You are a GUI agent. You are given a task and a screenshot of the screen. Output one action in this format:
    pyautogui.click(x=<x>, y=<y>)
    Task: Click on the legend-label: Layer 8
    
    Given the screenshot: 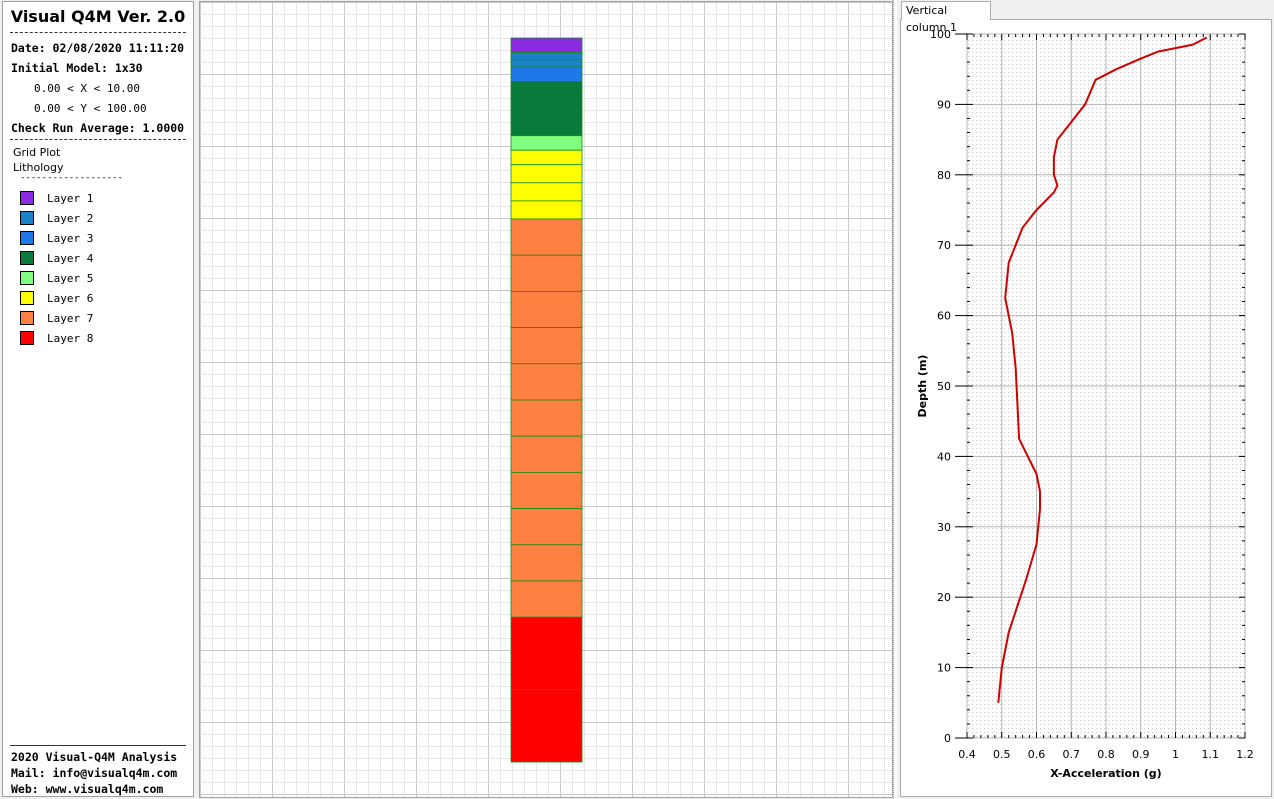 What is the action you would take?
    pyautogui.click(x=70, y=338)
    